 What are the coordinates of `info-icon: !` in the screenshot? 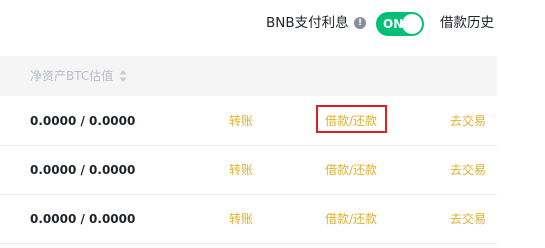 It's located at (360, 23).